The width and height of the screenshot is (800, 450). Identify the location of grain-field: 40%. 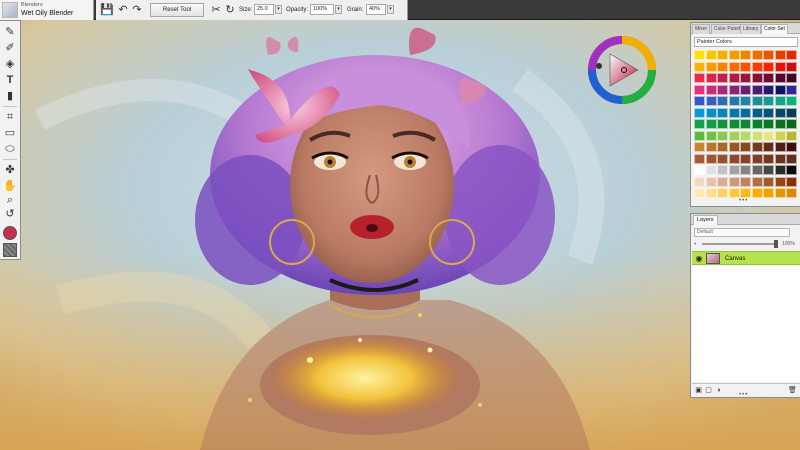
(376, 9).